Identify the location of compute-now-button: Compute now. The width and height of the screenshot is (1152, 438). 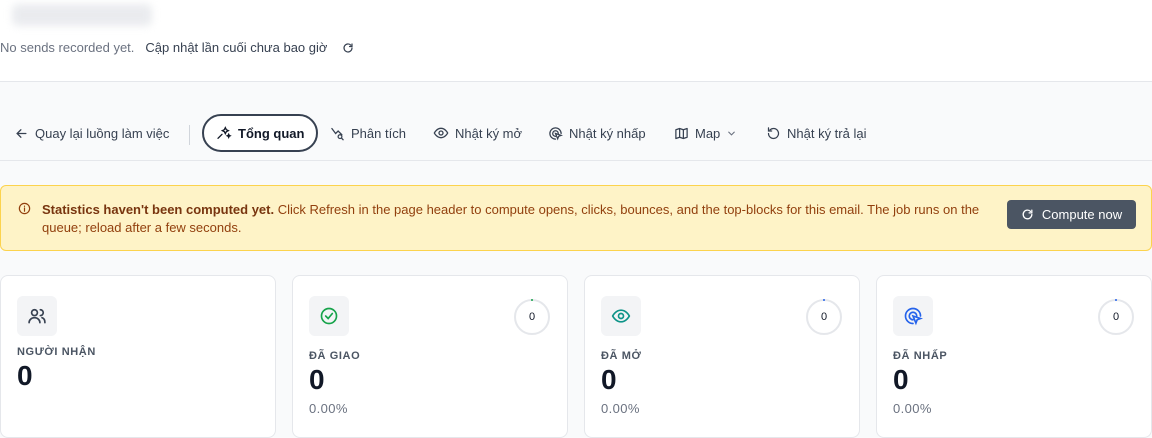
(1071, 214).